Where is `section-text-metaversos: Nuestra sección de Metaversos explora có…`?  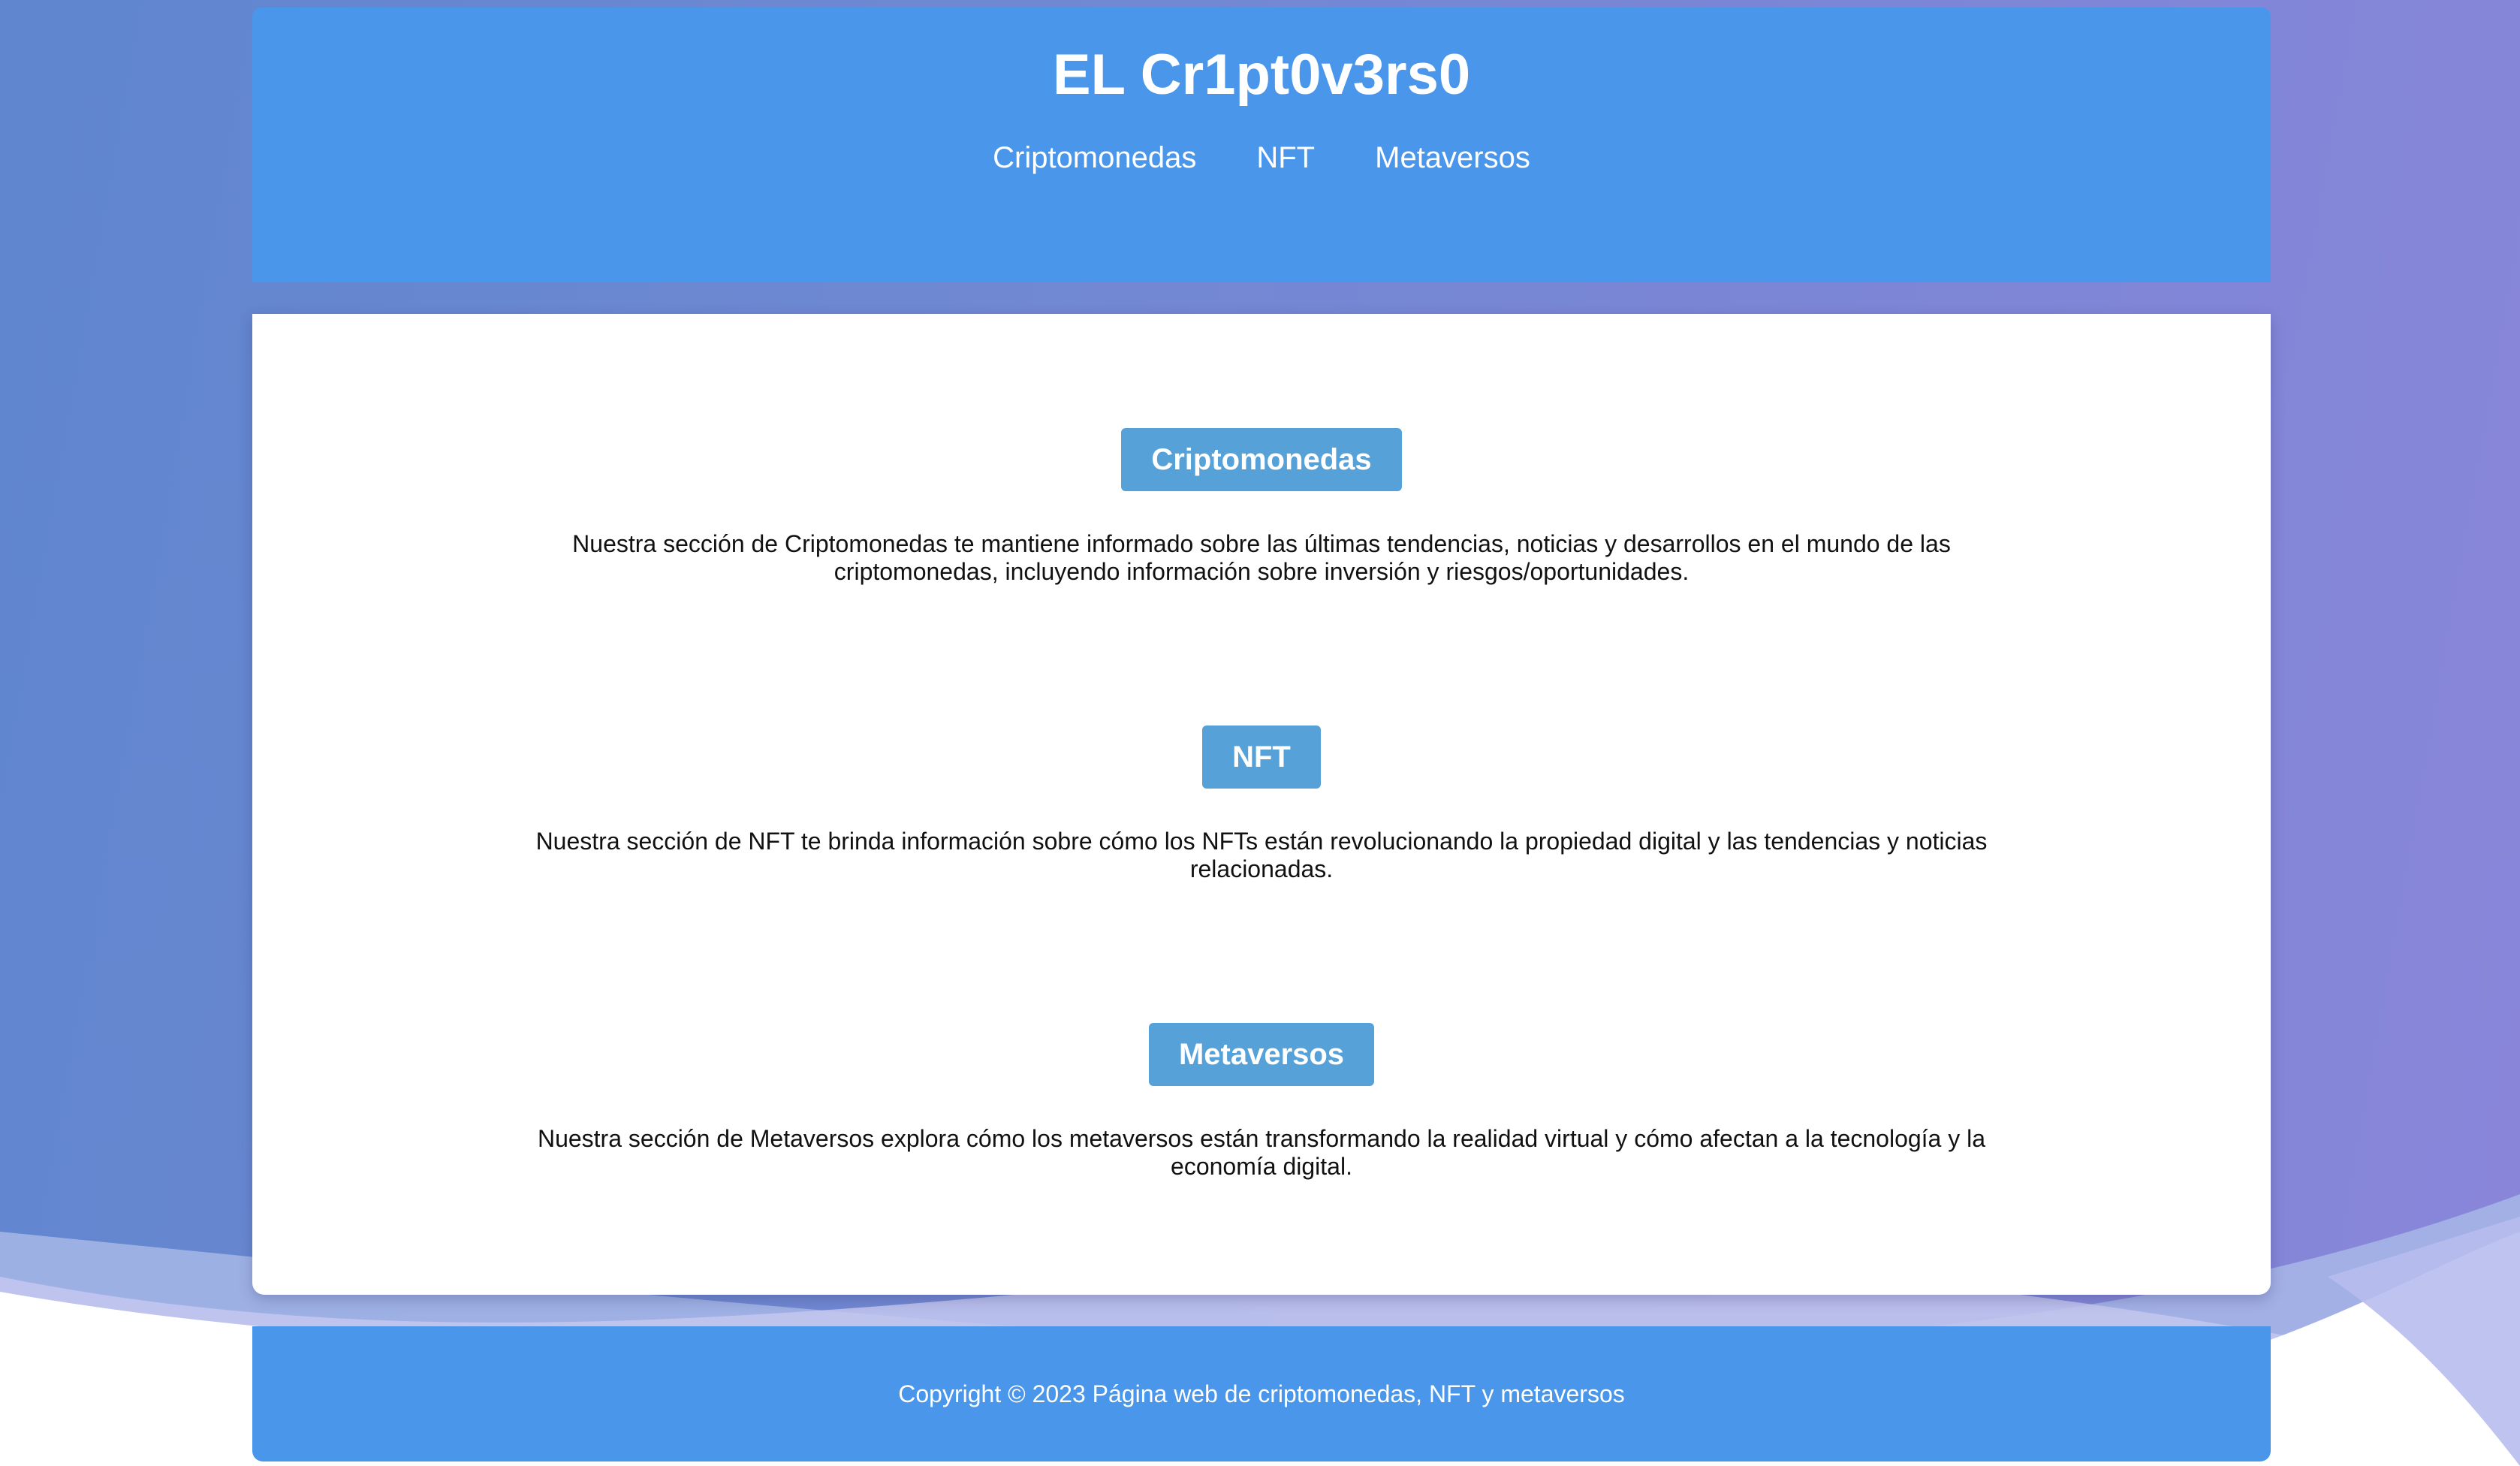 section-text-metaversos: Nuestra sección de Metaversos explora có… is located at coordinates (1261, 1152).